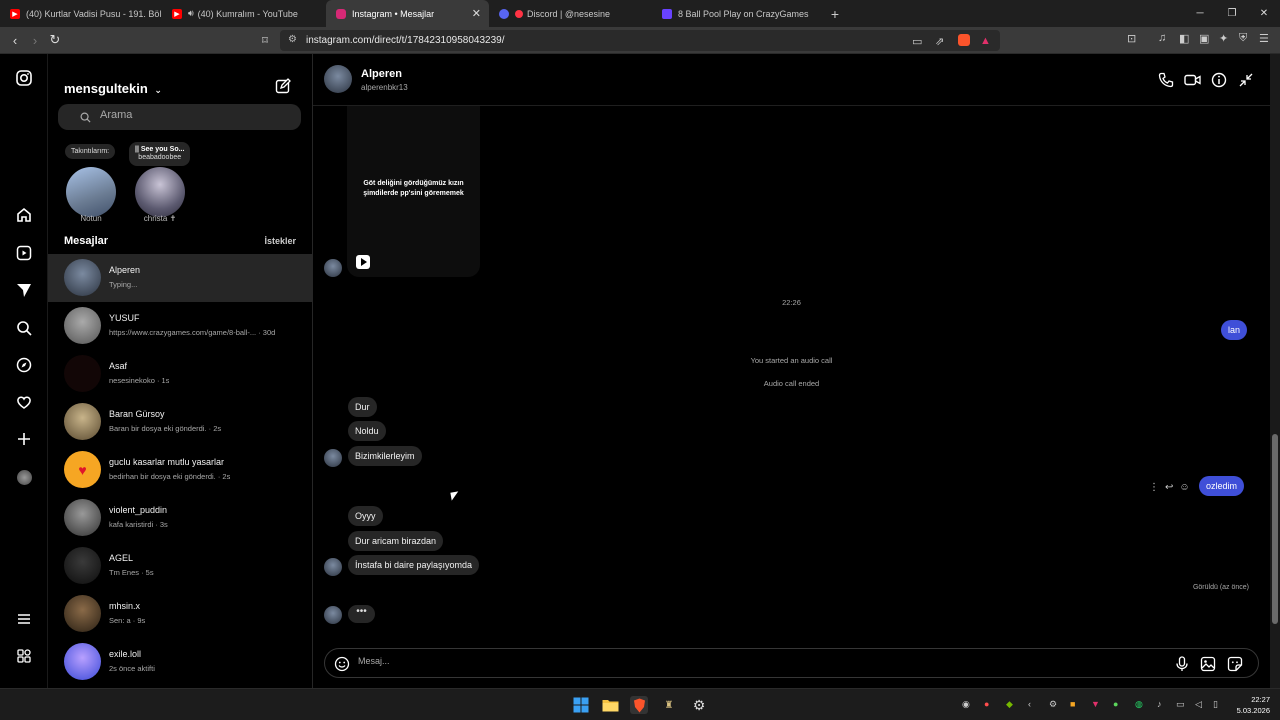 The image size is (1280, 720). Describe the element at coordinates (1198, 704) in the screenshot. I see `volume-icon: ◁` at that location.